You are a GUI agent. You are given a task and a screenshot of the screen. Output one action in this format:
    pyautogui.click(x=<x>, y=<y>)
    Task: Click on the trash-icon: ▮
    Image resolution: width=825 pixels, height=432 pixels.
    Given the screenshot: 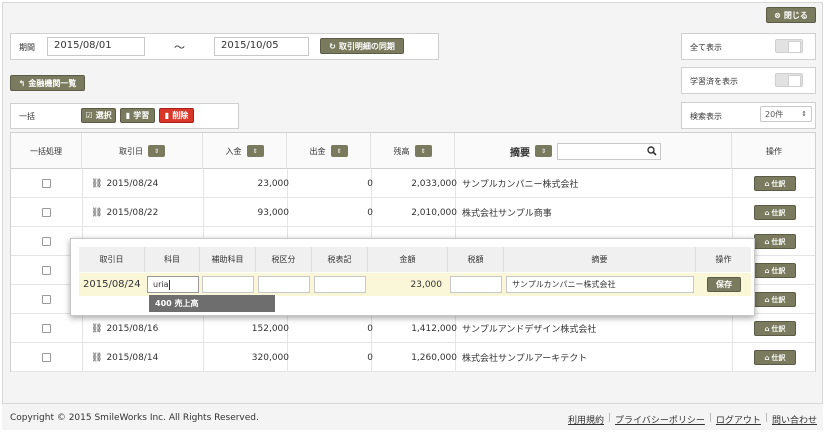 What is the action you would take?
    pyautogui.click(x=167, y=115)
    